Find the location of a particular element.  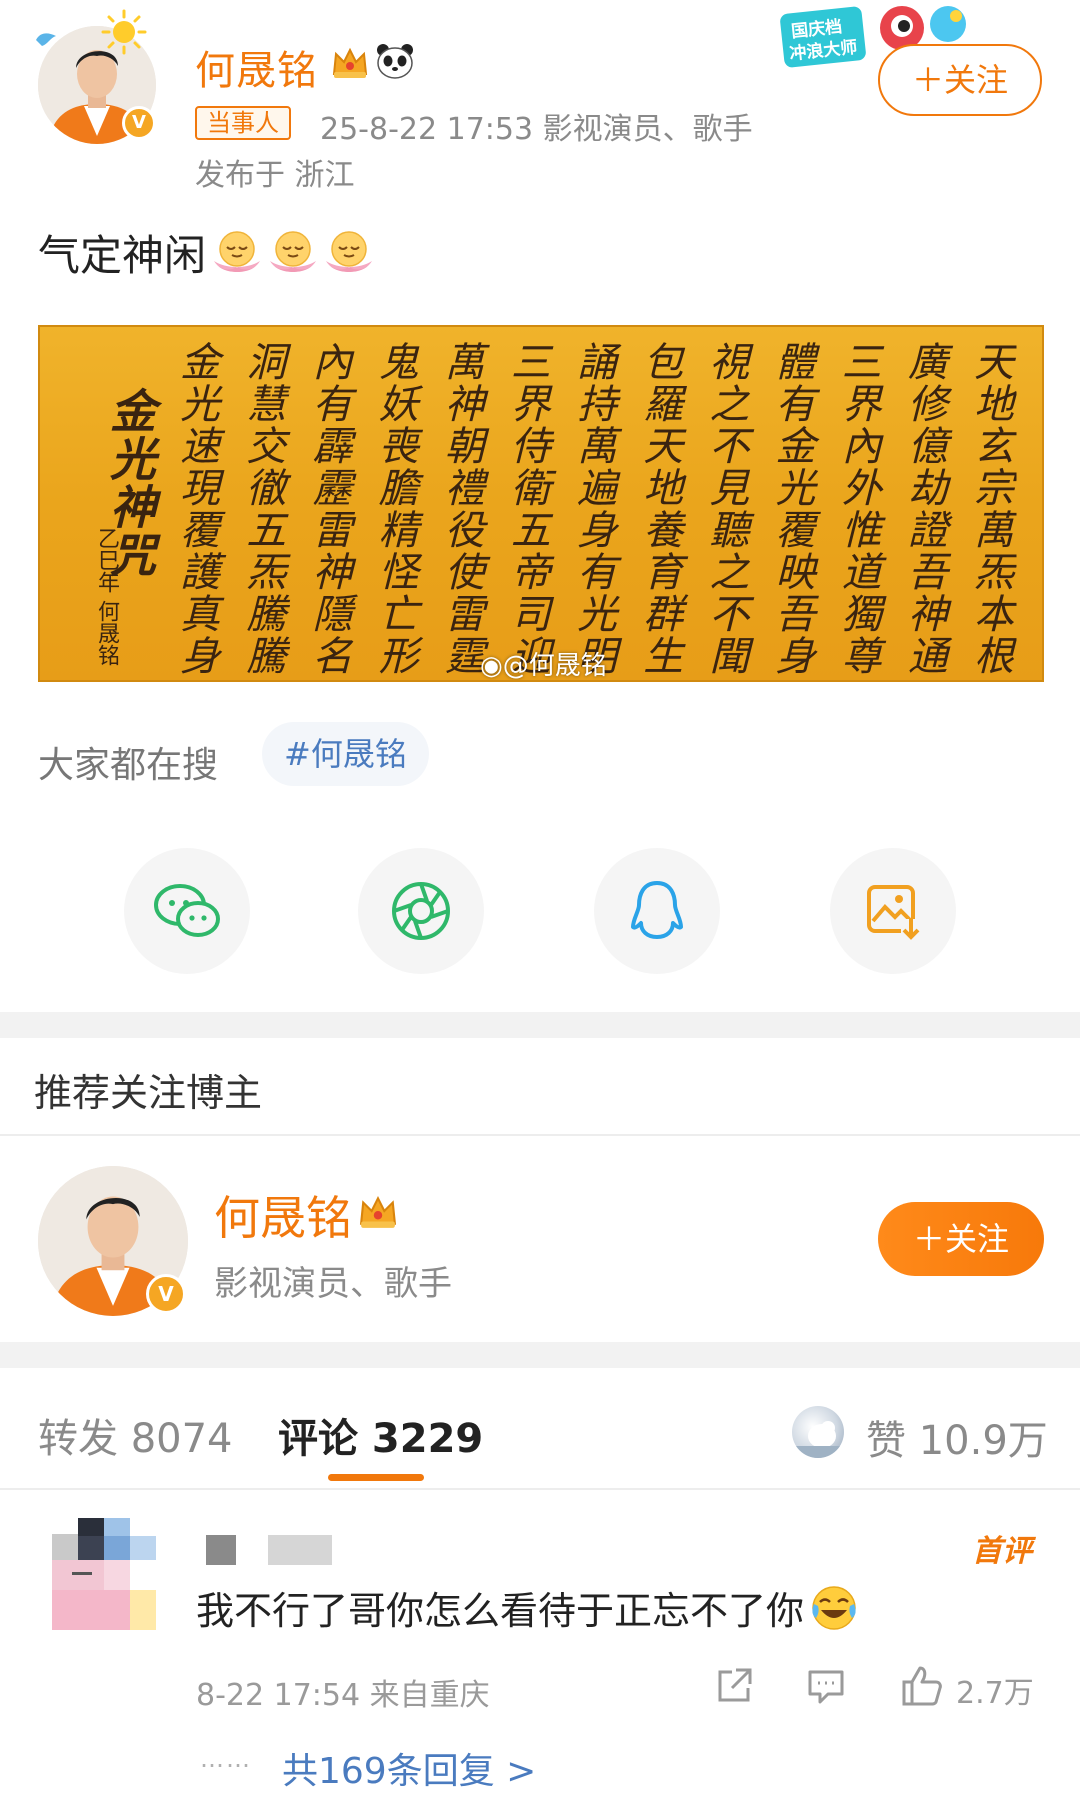

calligraphy-column: 廣修億劫證吾神通 is located at coordinates (923, 509).